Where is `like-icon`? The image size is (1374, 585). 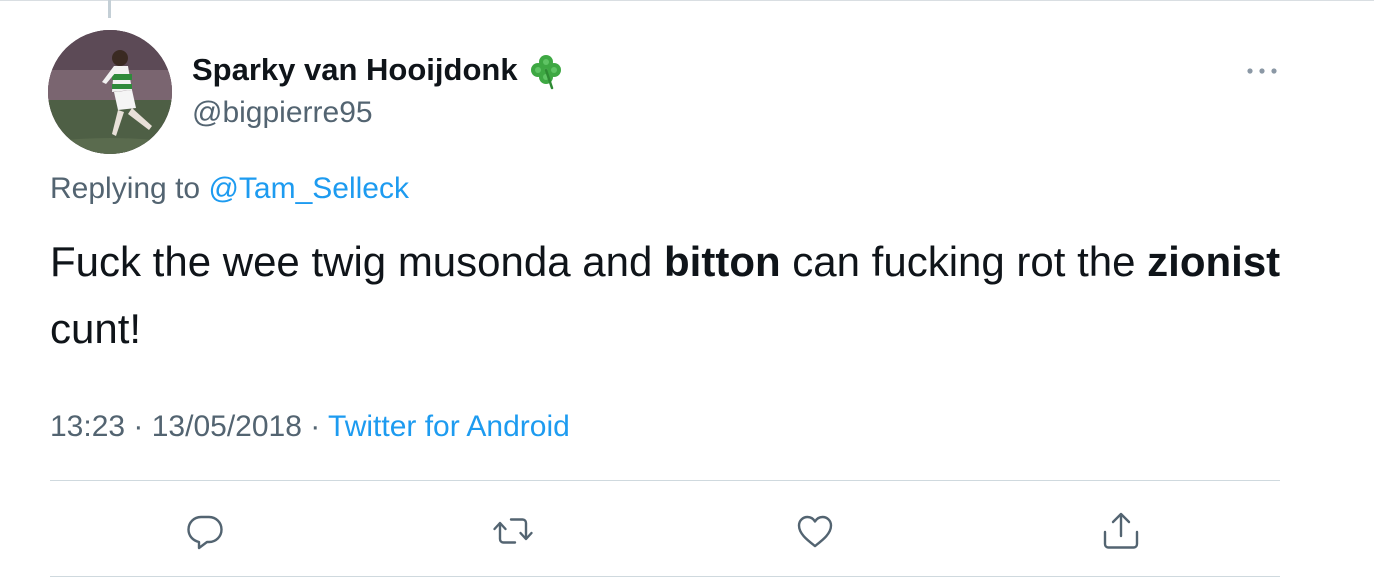 like-icon is located at coordinates (815, 531).